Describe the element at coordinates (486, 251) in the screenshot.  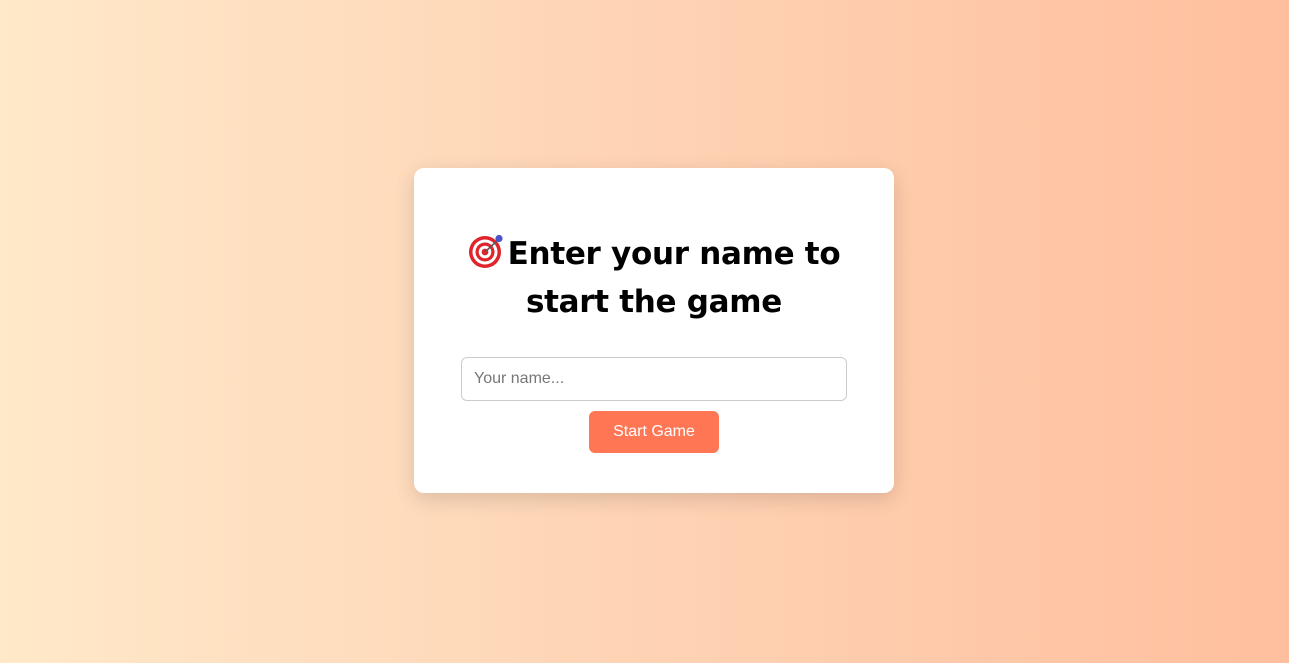
I see `target-dart-icon` at that location.